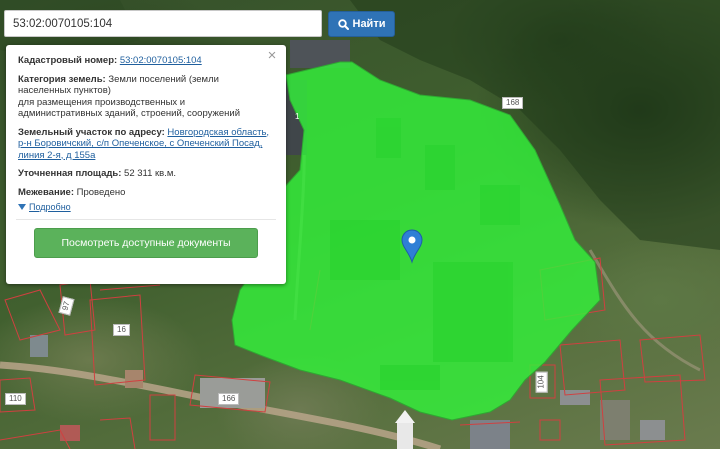  I want to click on land-category-line3: для размещения производственных и, so click(102, 102).